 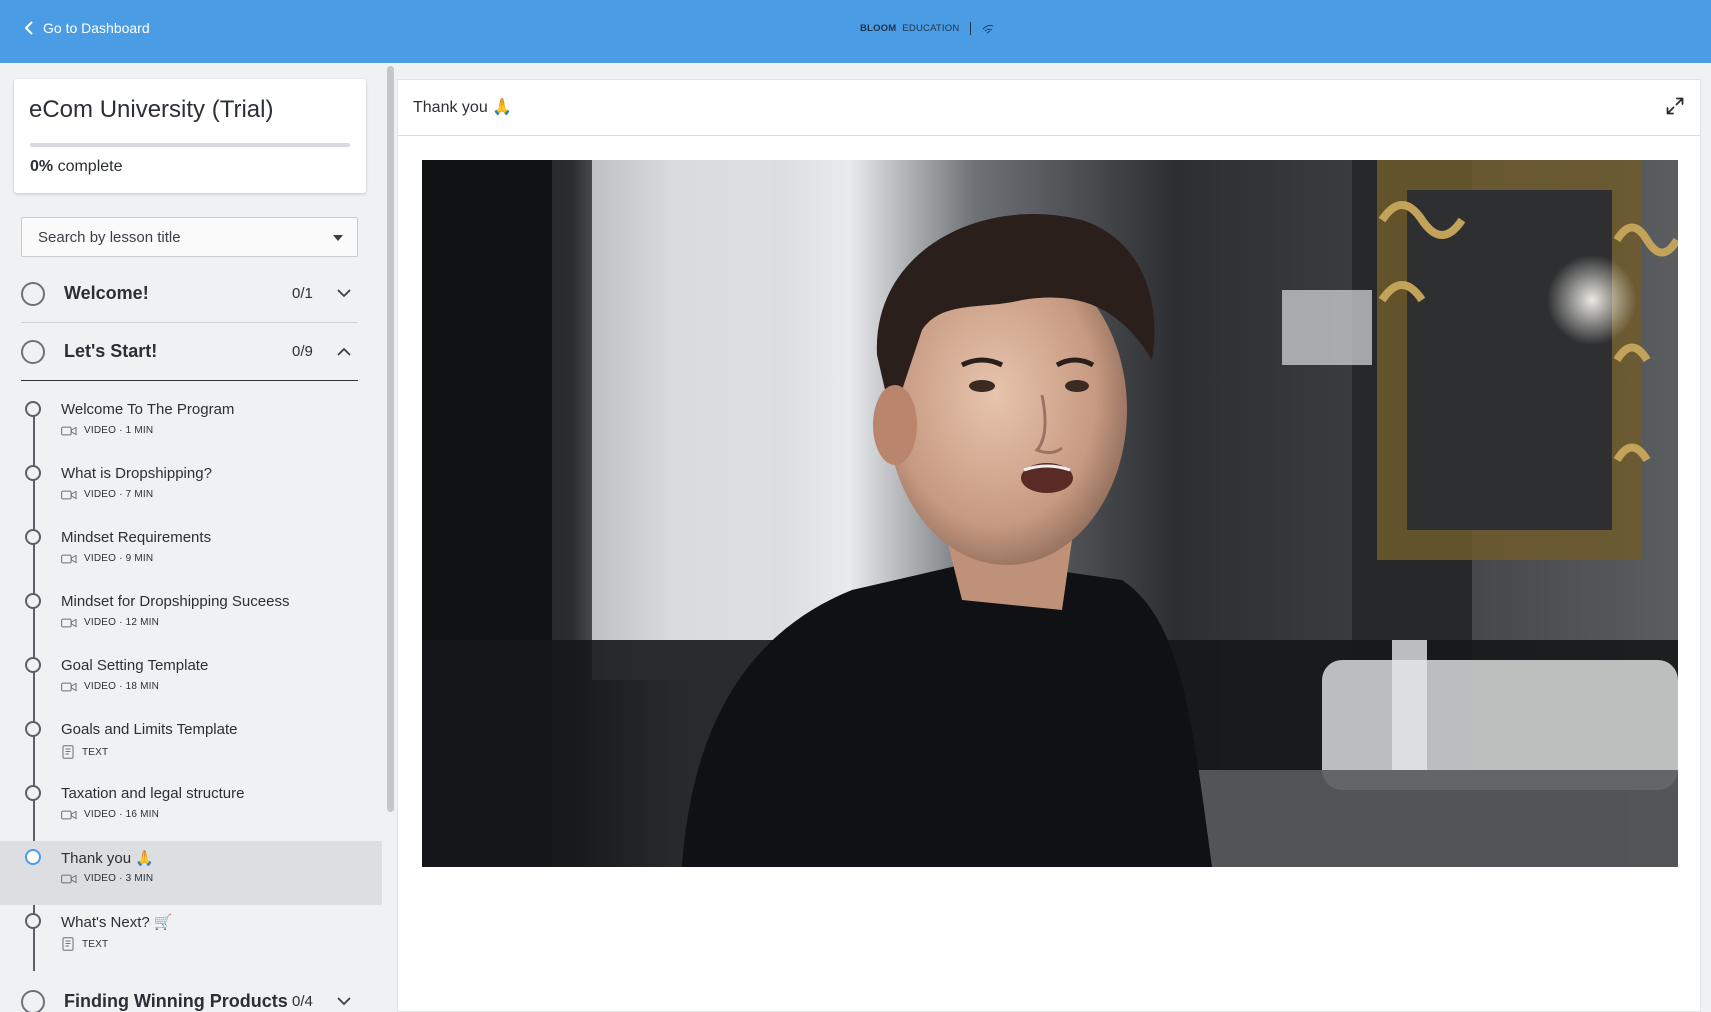 I want to click on section-lets-start: Let's Start! 0/9, so click(x=189, y=351).